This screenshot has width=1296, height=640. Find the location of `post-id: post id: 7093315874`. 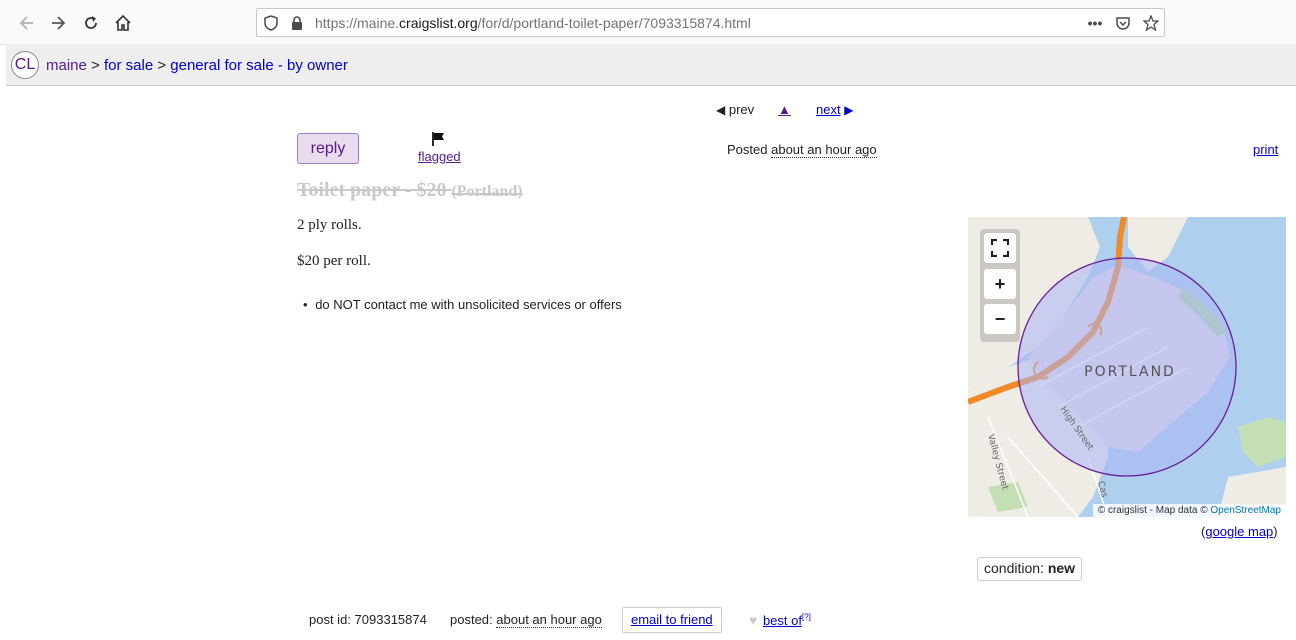

post-id: post id: 7093315874 is located at coordinates (368, 619).